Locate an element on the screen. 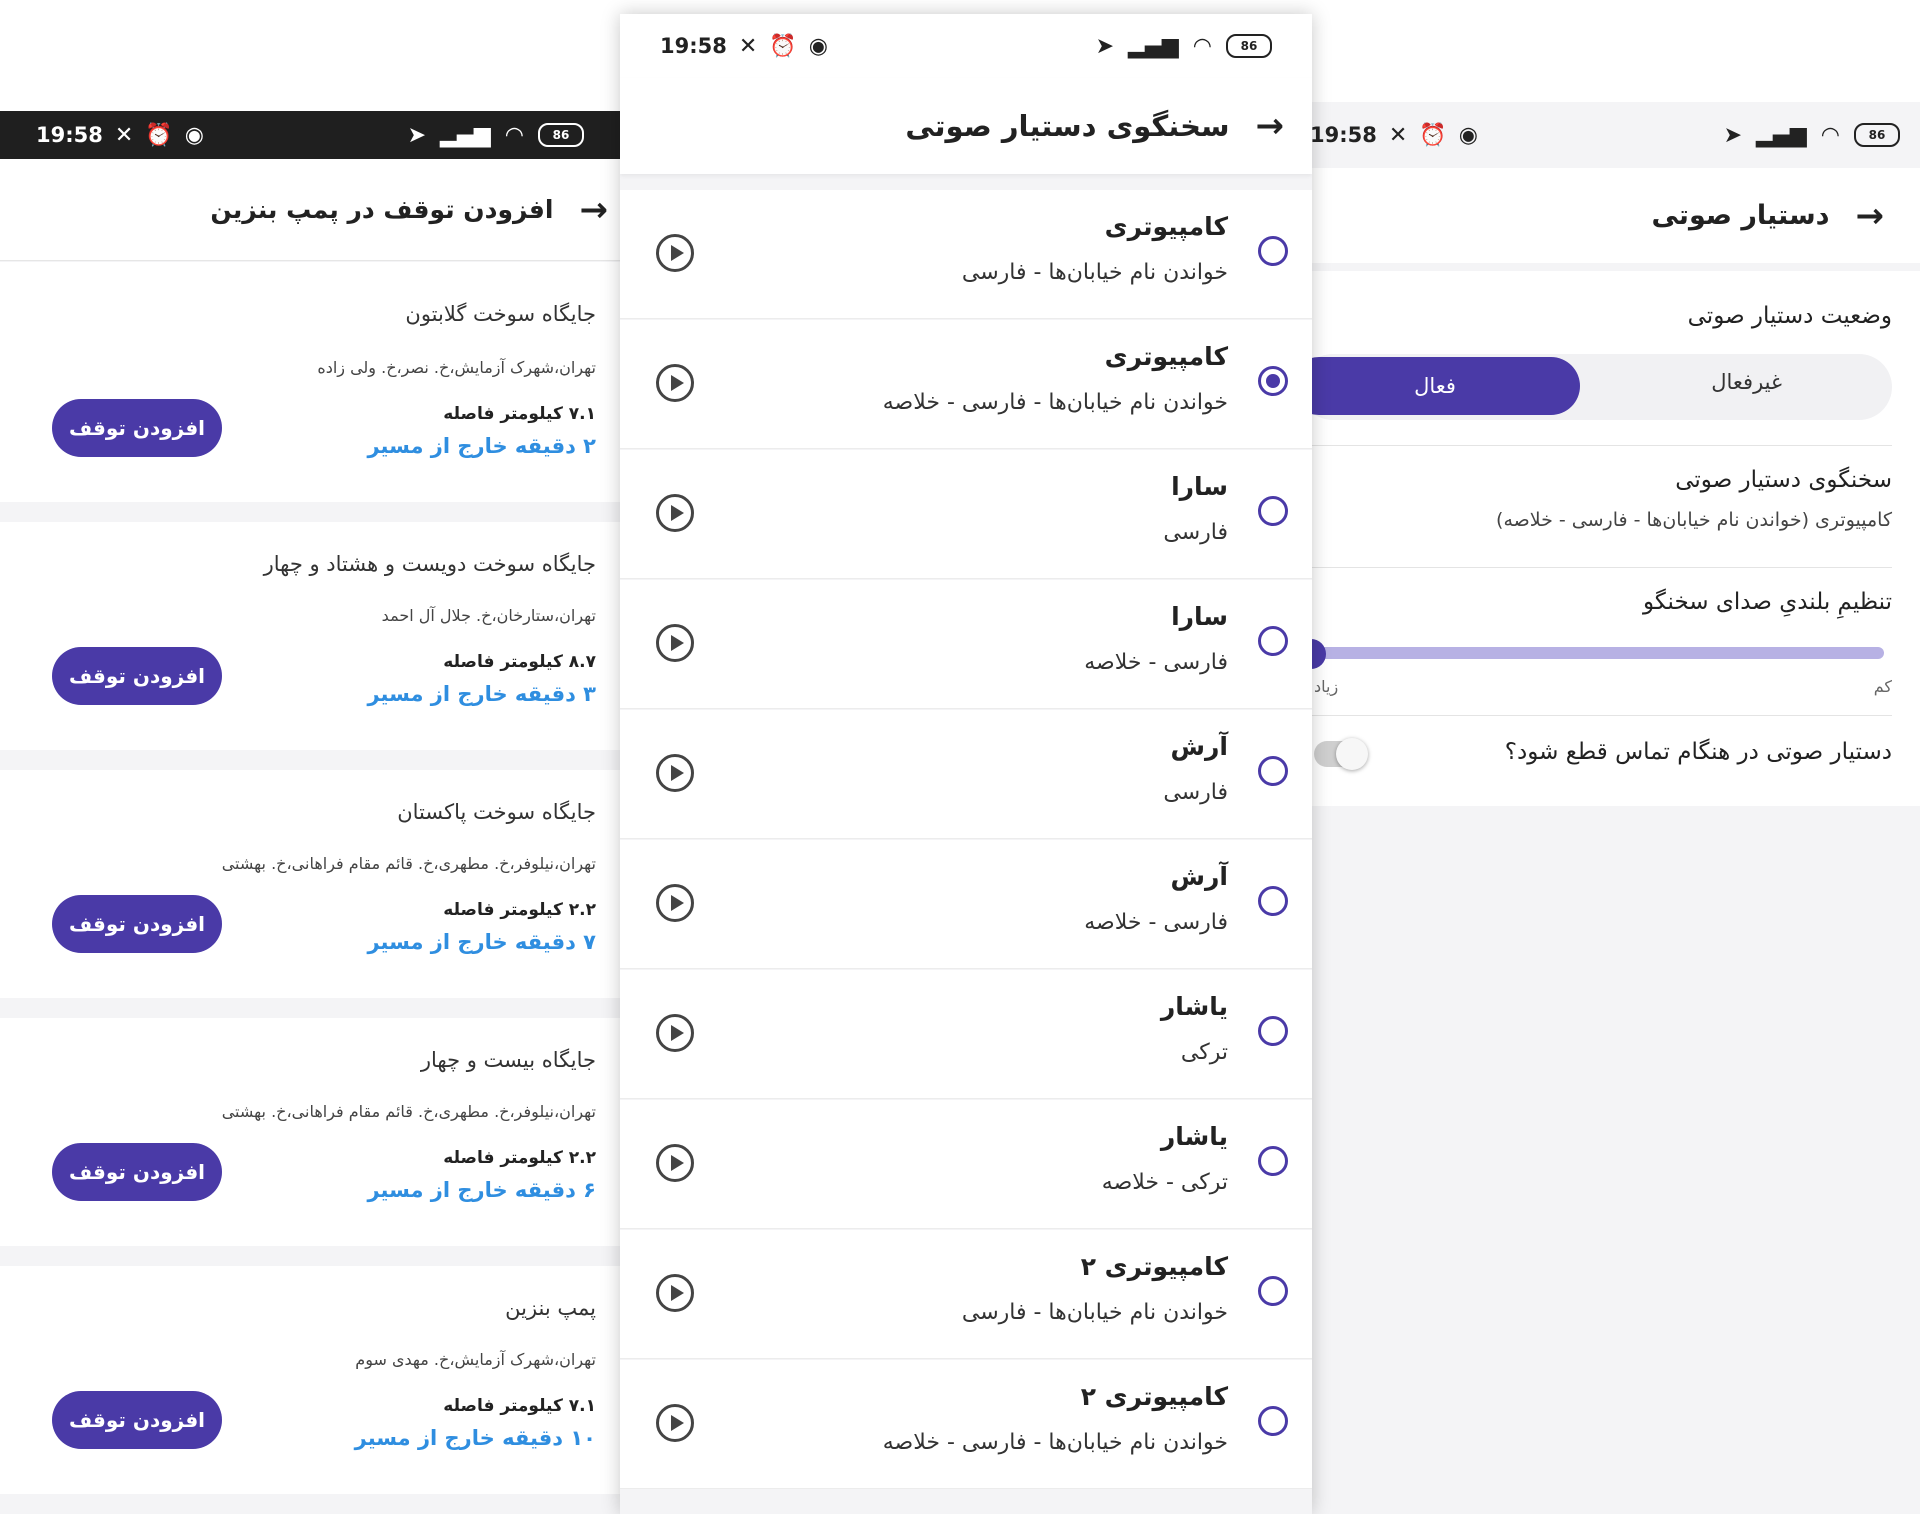 Image resolution: width=1920 pixels, height=1514 pixels. voice-name: کامپیوتری is located at coordinates (1166, 226).